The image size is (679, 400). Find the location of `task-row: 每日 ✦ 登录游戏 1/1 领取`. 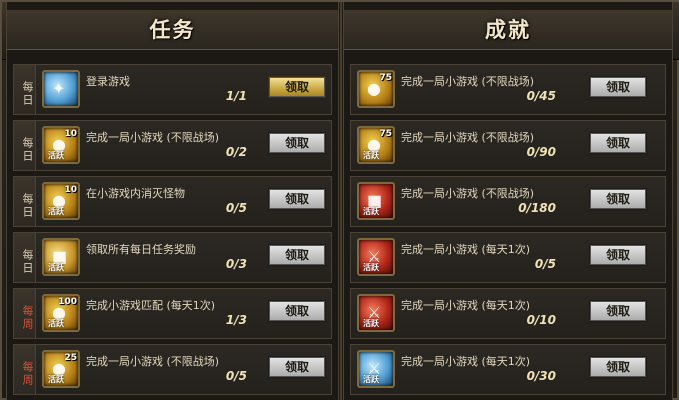

task-row: 每日 ✦ 登录游戏 1/1 领取 is located at coordinates (172, 89).